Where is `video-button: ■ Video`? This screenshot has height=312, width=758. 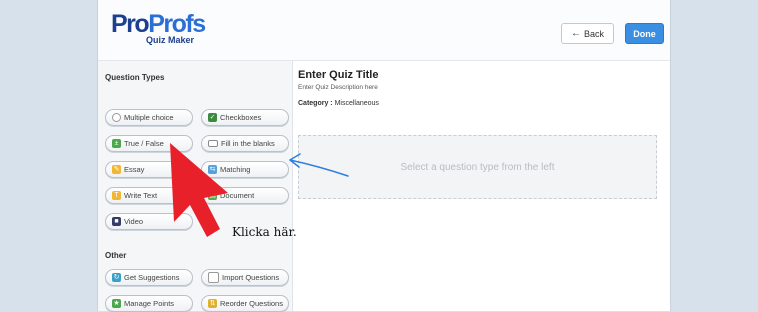 video-button: ■ Video is located at coordinates (149, 221).